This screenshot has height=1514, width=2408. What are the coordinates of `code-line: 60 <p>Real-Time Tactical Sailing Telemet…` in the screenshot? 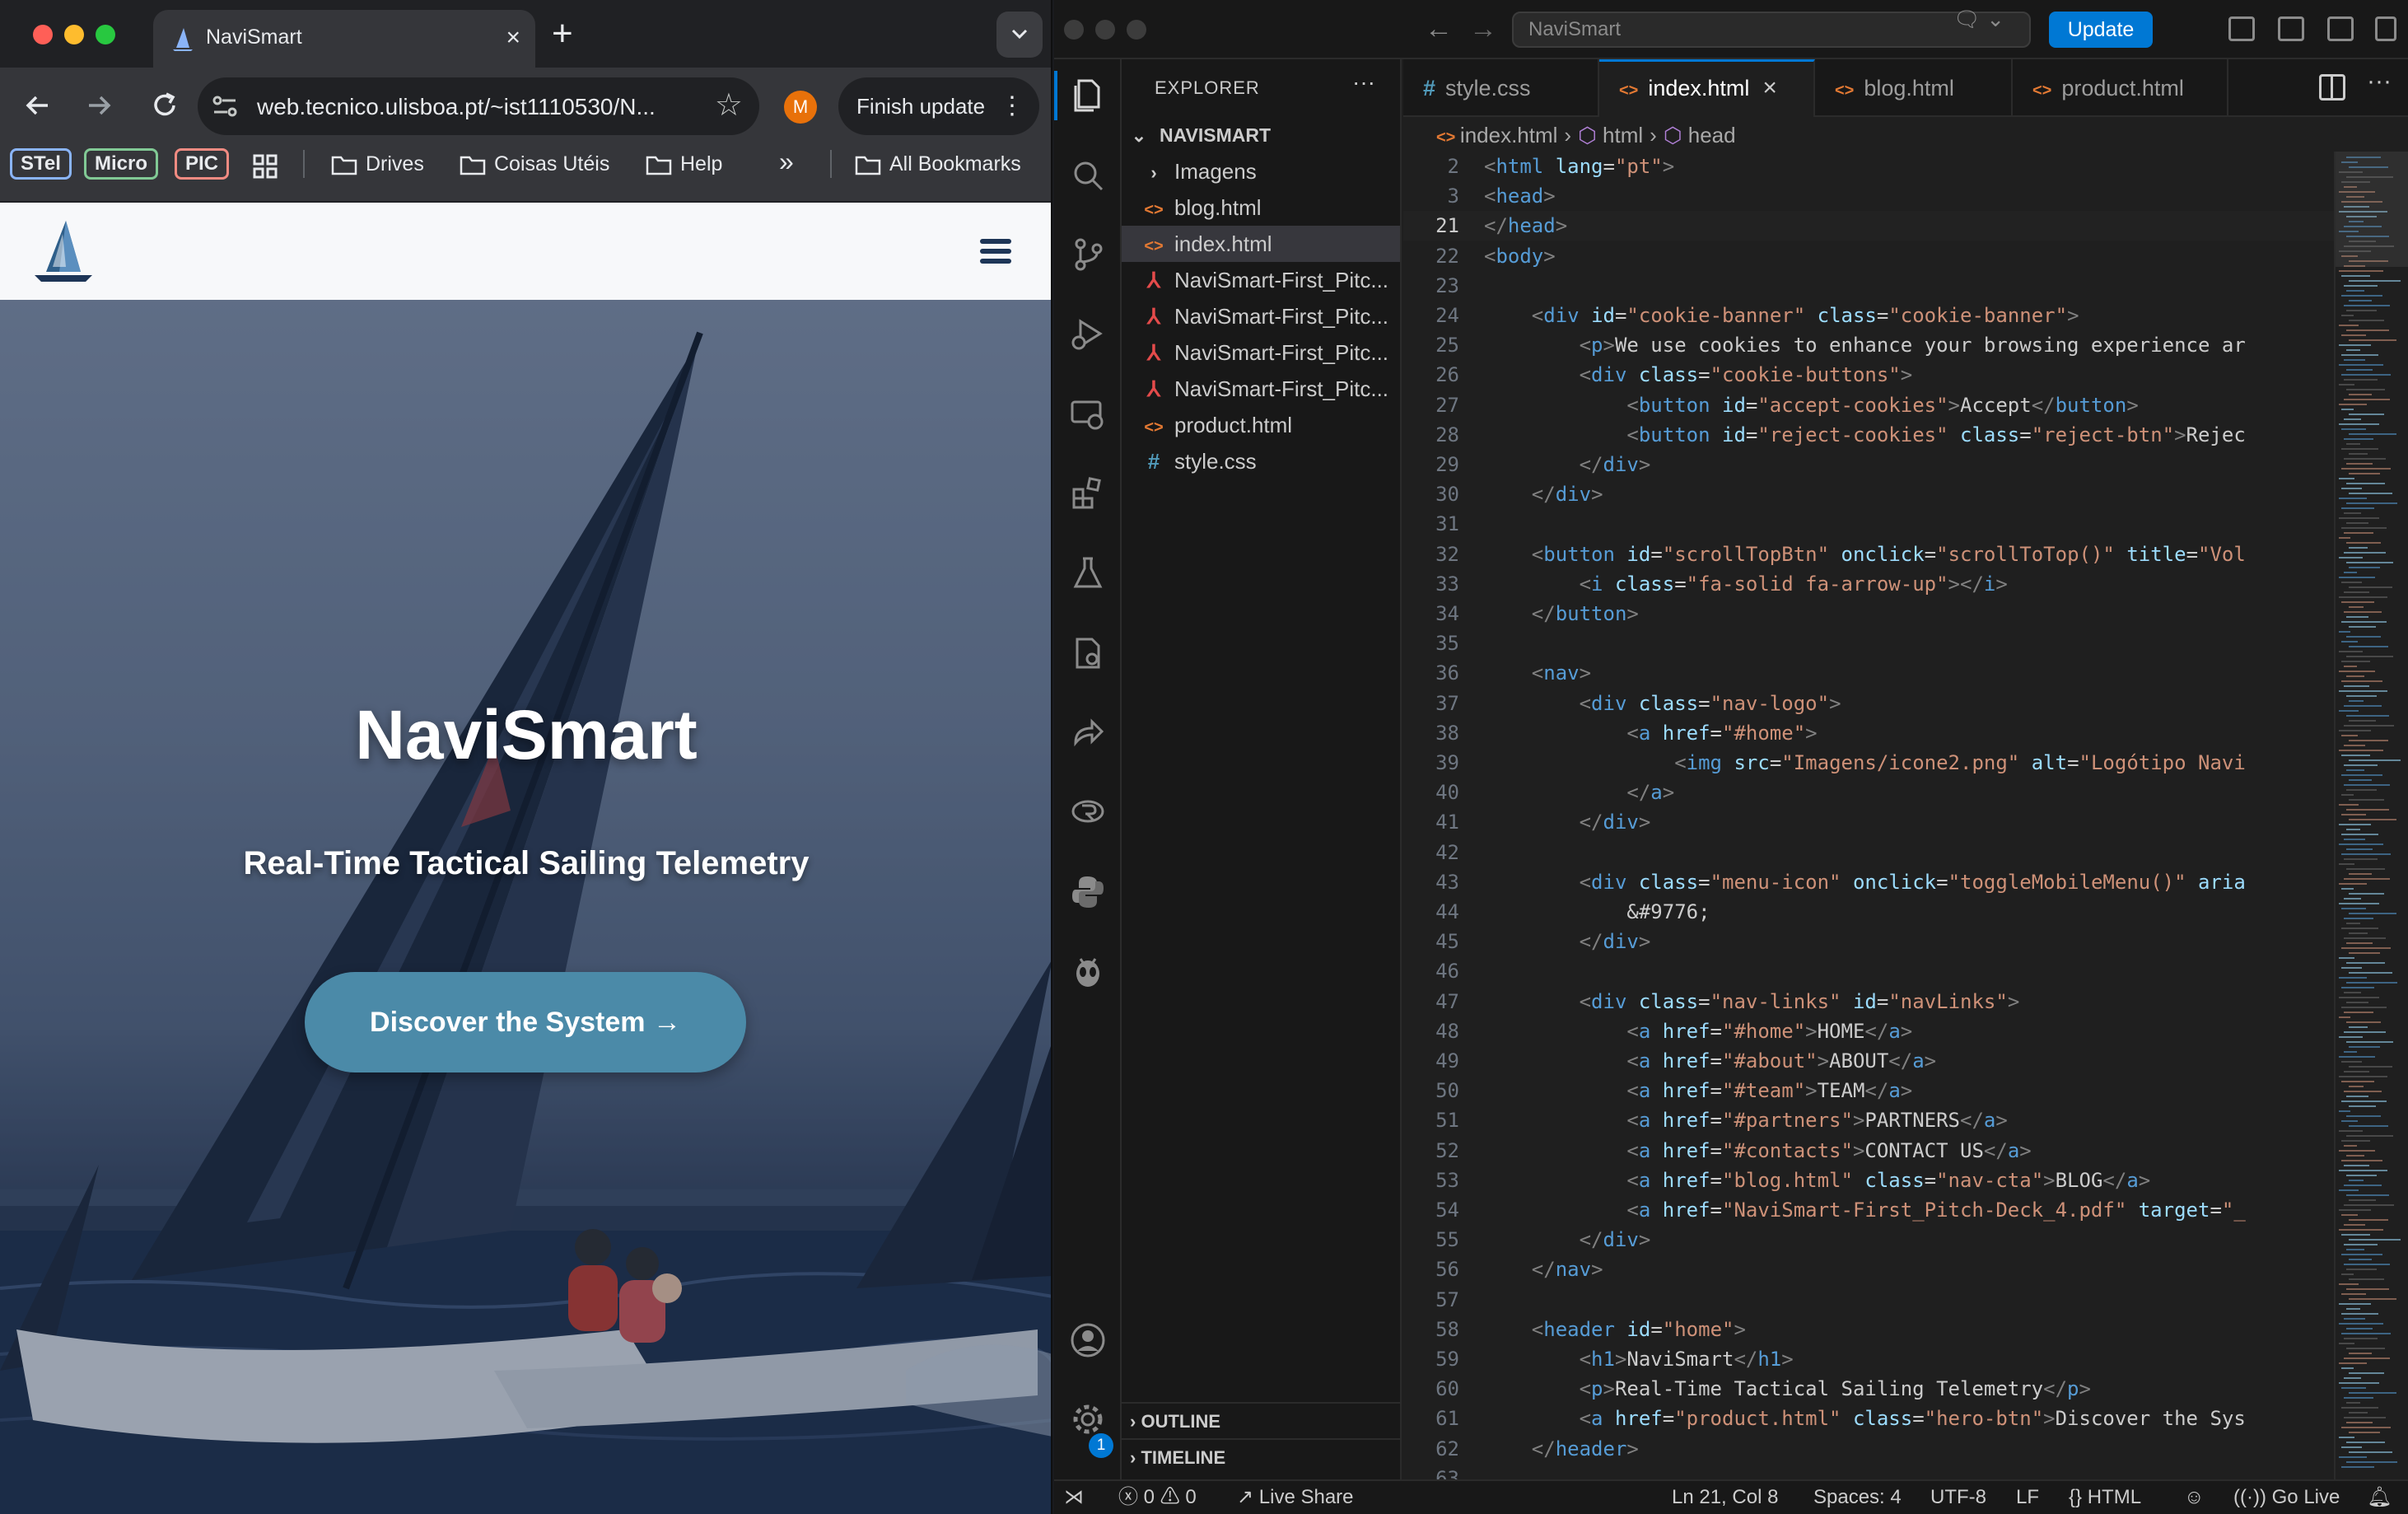 It's located at (1868, 1389).